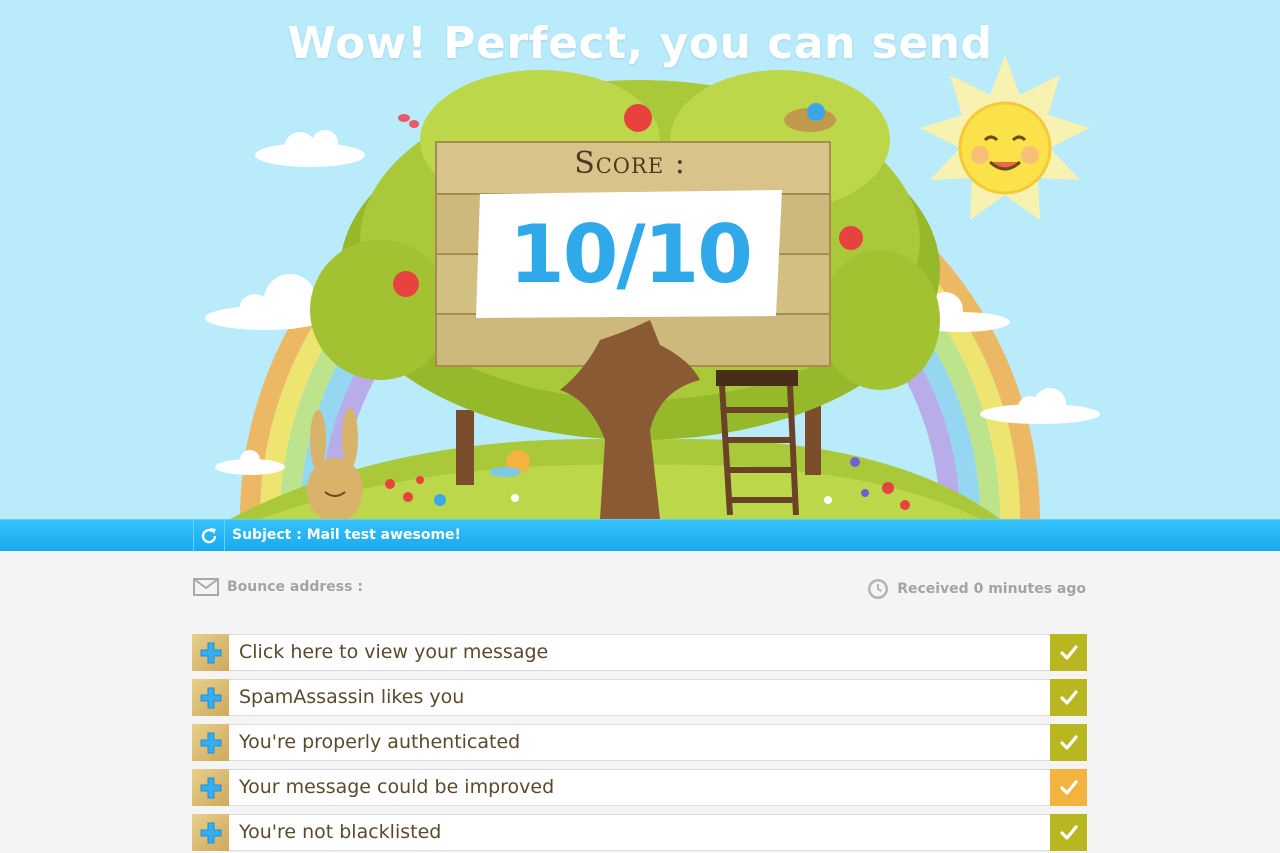 The width and height of the screenshot is (1280, 853). Describe the element at coordinates (1005, 137) in the screenshot. I see `sun` at that location.